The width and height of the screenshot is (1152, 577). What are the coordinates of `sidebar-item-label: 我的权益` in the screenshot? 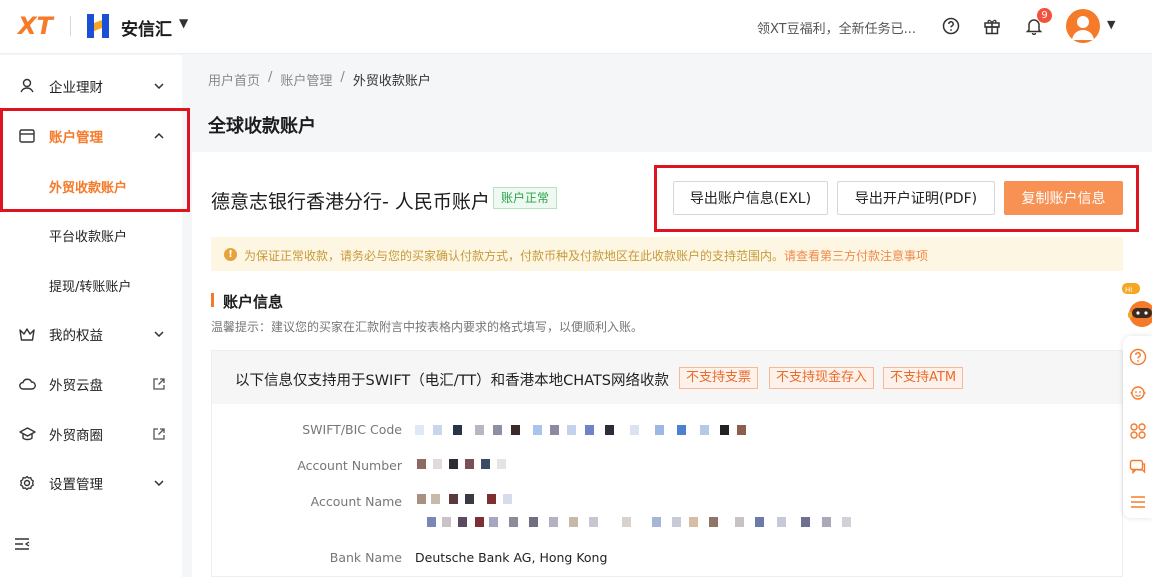 It's located at (76, 336).